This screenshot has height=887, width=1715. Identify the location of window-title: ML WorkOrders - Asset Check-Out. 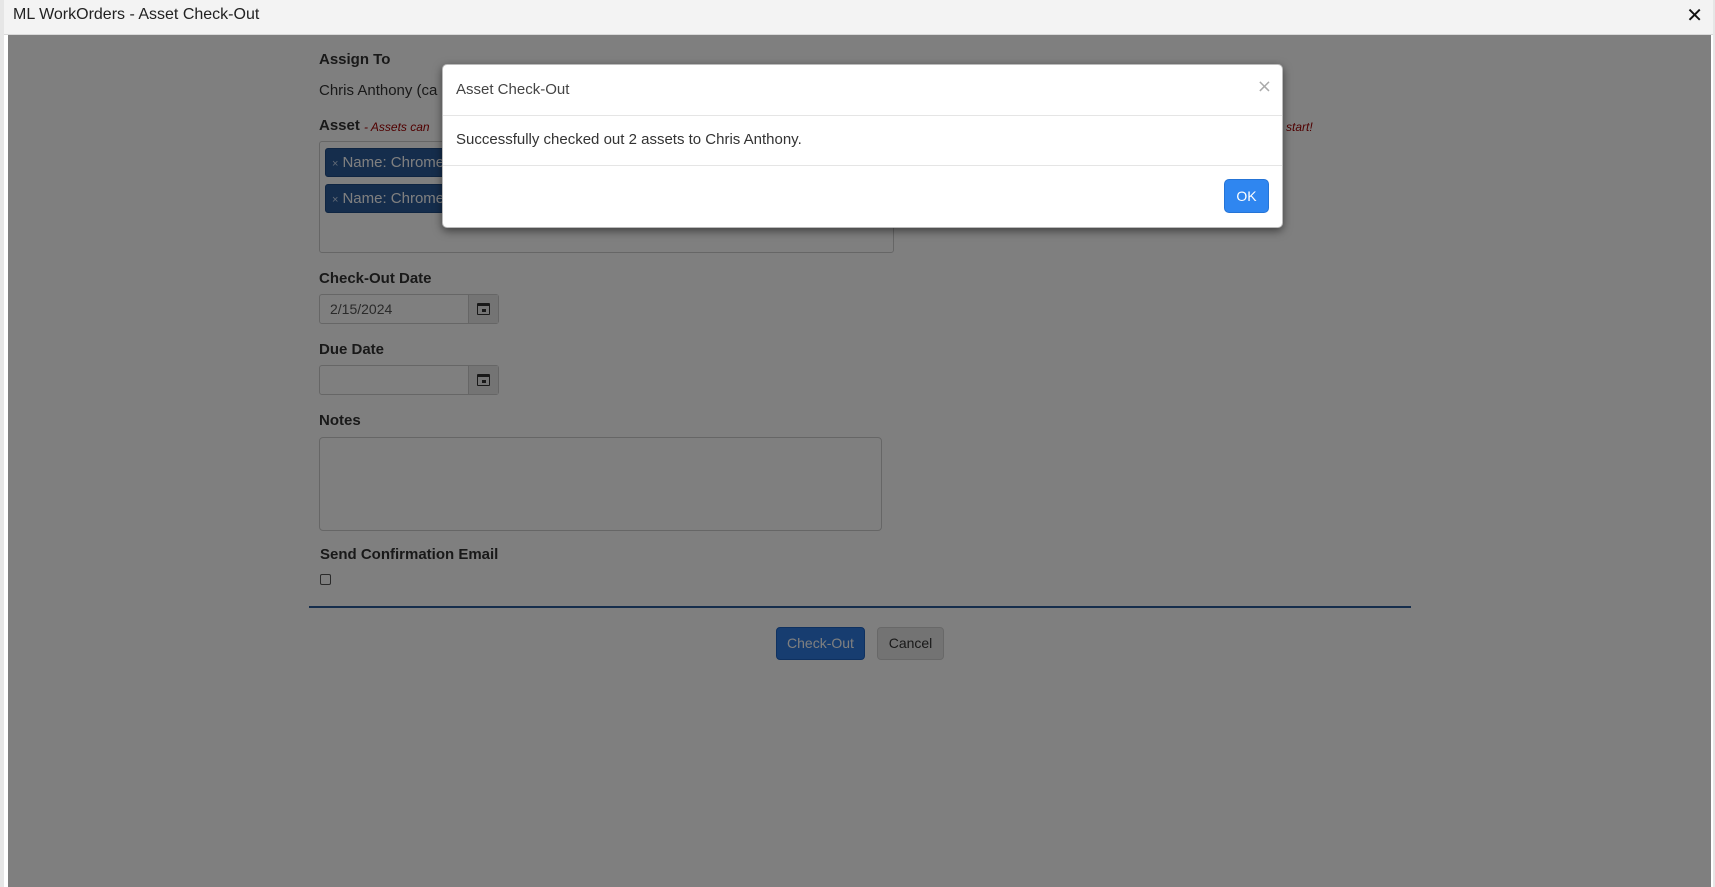
(136, 14).